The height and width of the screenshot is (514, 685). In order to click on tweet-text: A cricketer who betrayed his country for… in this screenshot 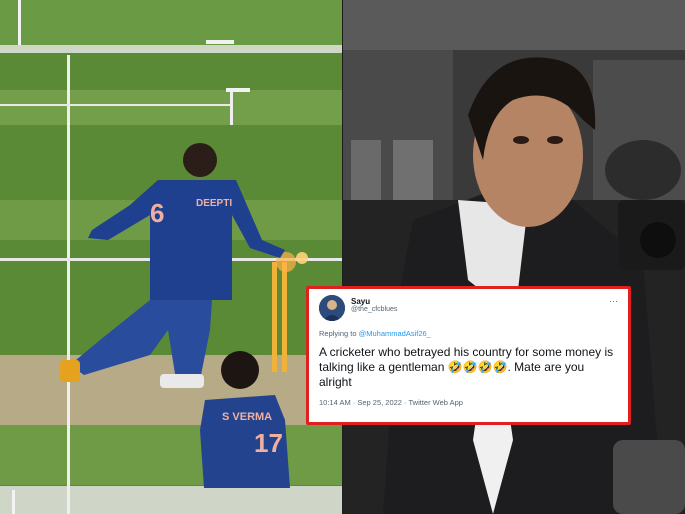, I will do `click(466, 367)`.